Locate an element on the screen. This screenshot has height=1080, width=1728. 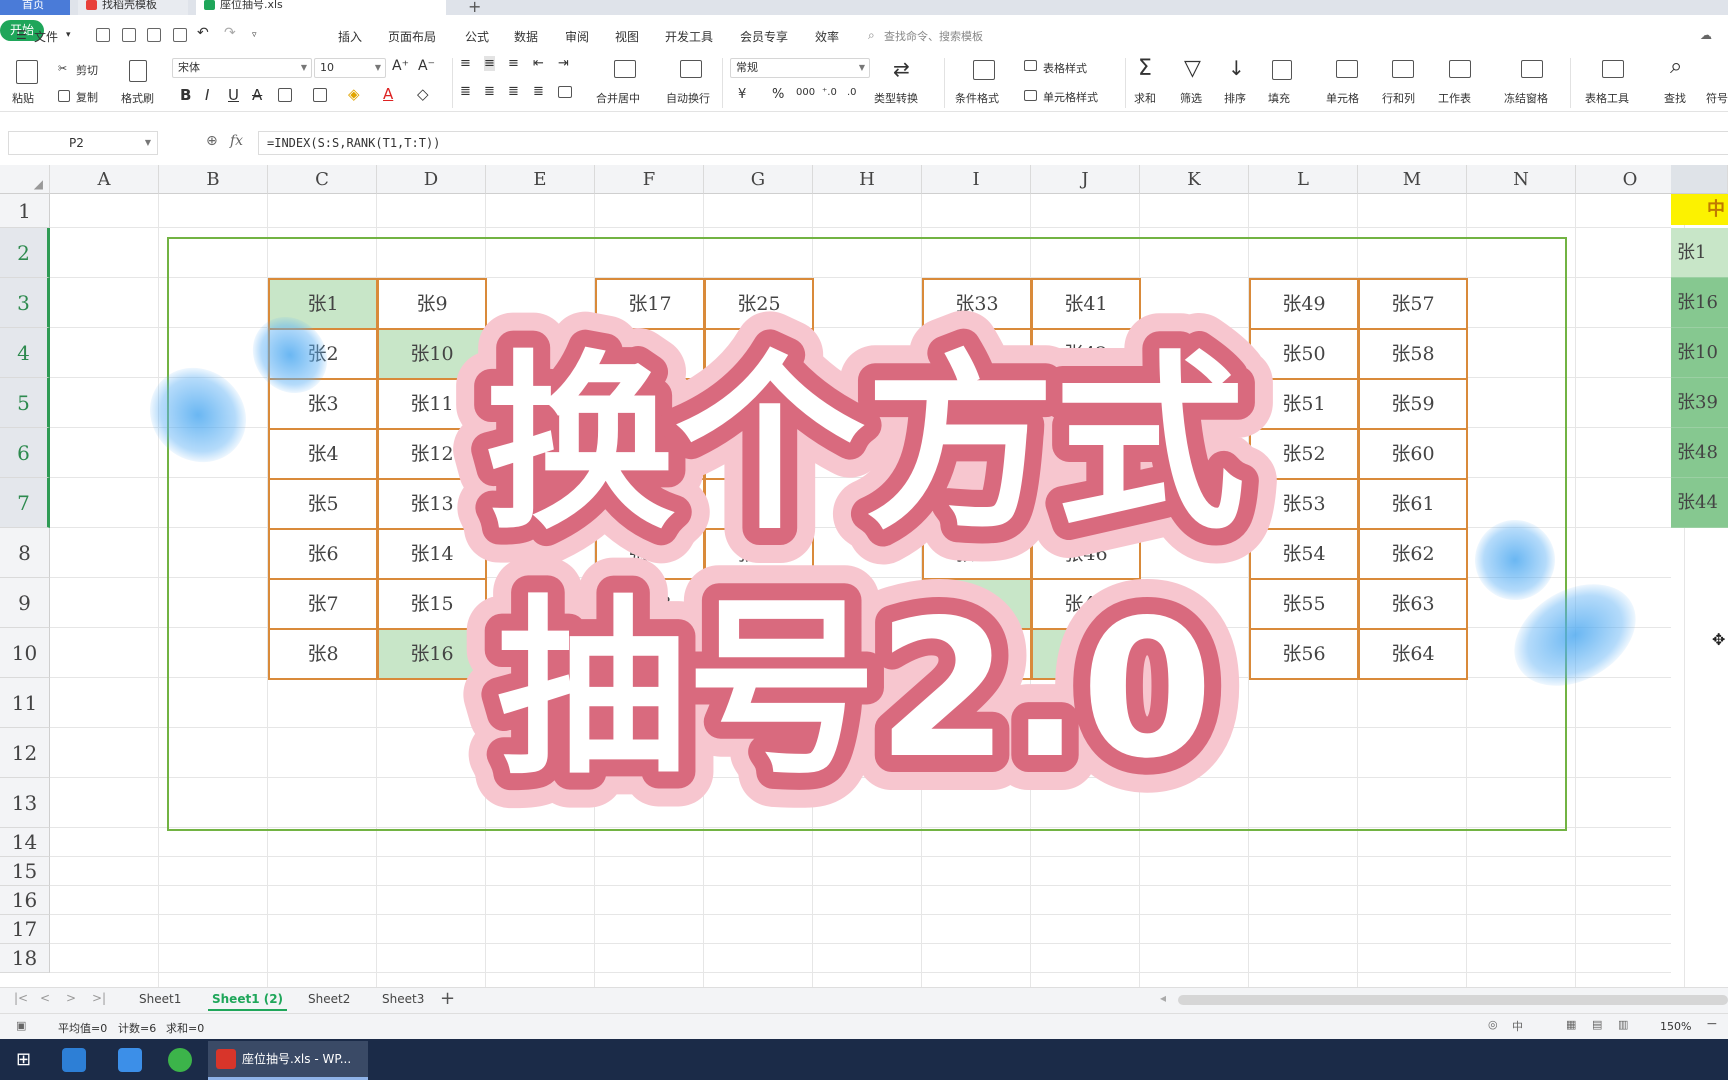
seat-cell: 张58 is located at coordinates (1413, 354).